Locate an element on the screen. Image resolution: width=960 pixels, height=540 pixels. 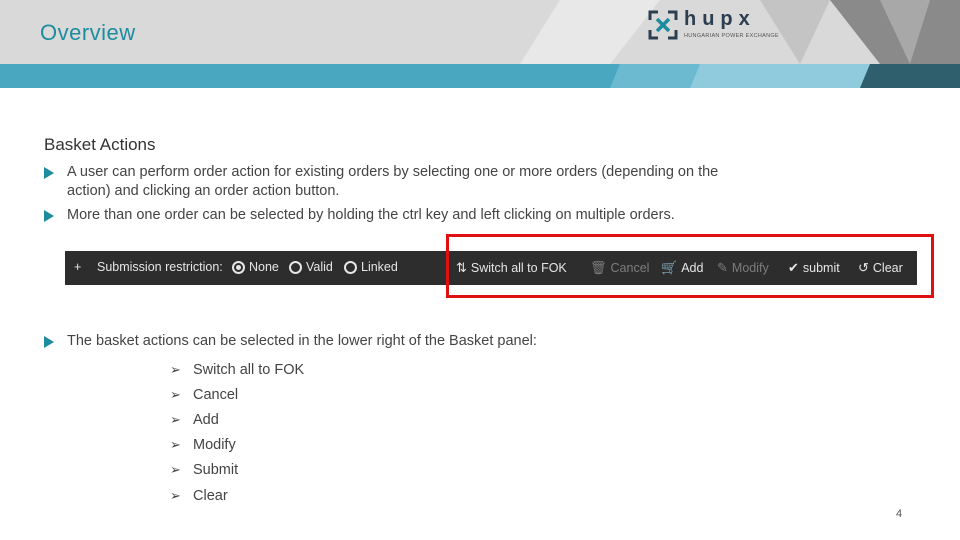
list-item: ➢ Switch all to FOK is located at coordinates (237, 369).